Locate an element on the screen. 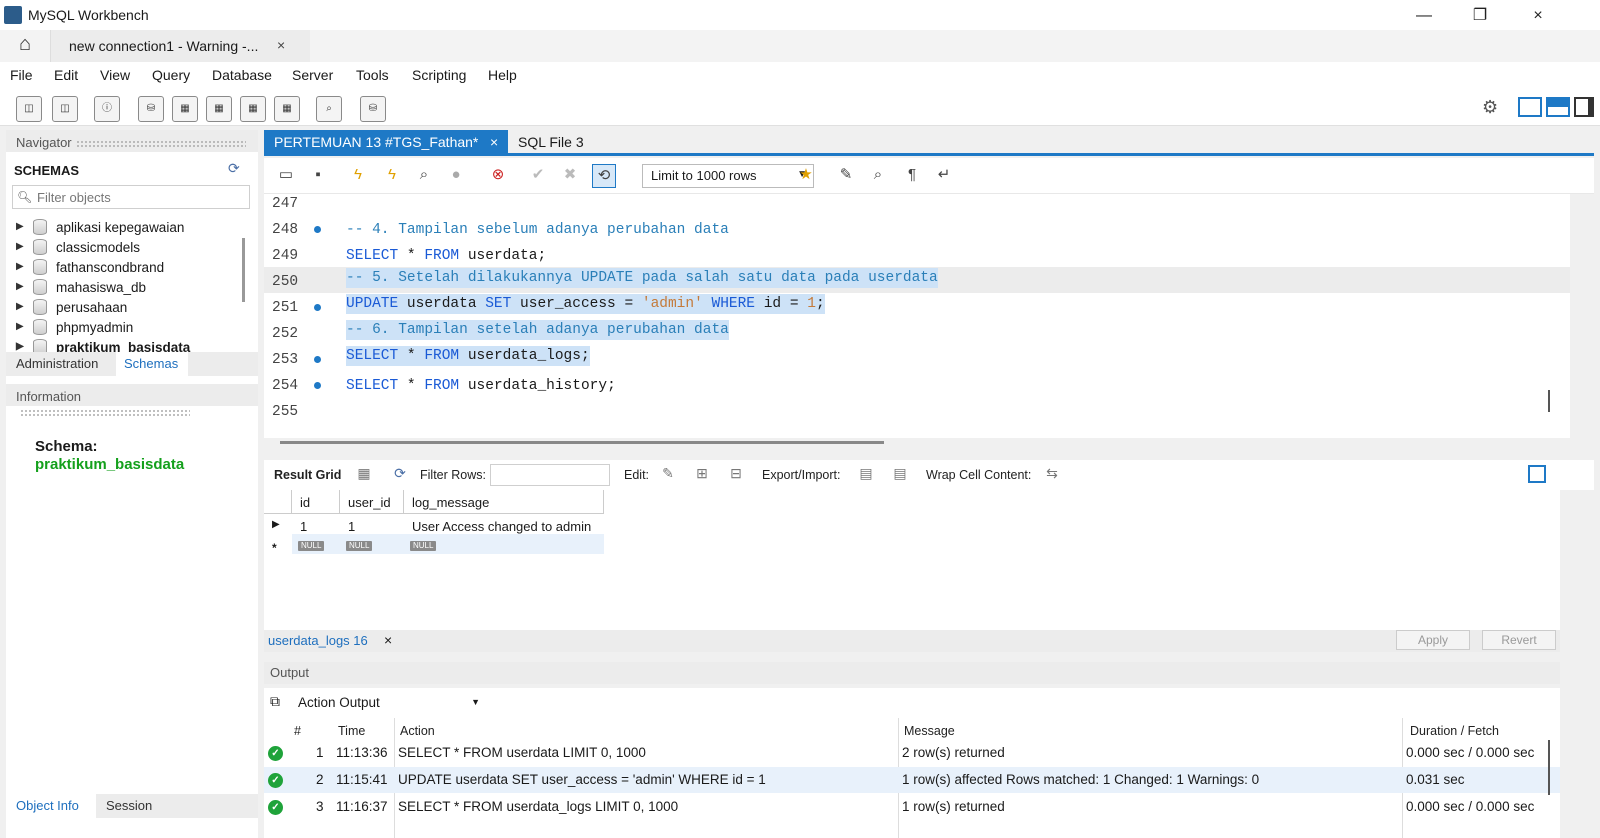 The image size is (1600, 838). grid-icon: ▦ is located at coordinates (364, 475).